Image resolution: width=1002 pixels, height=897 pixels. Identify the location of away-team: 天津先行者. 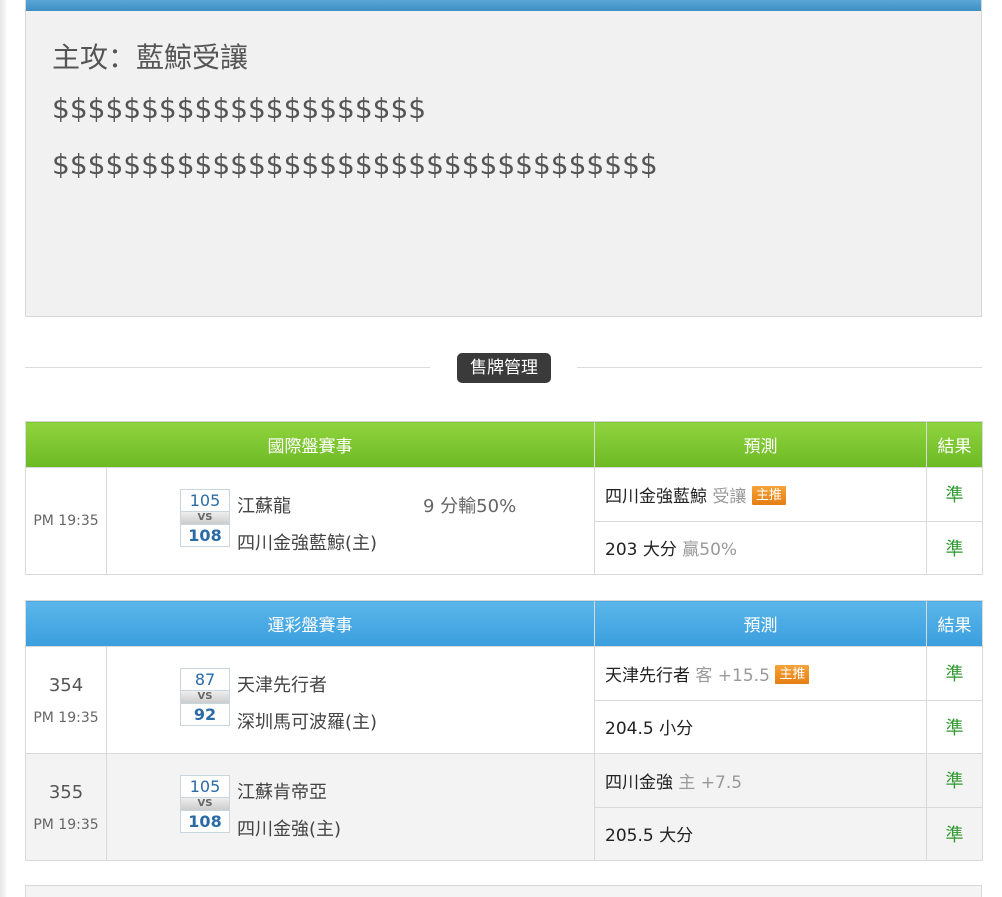
(282, 685).